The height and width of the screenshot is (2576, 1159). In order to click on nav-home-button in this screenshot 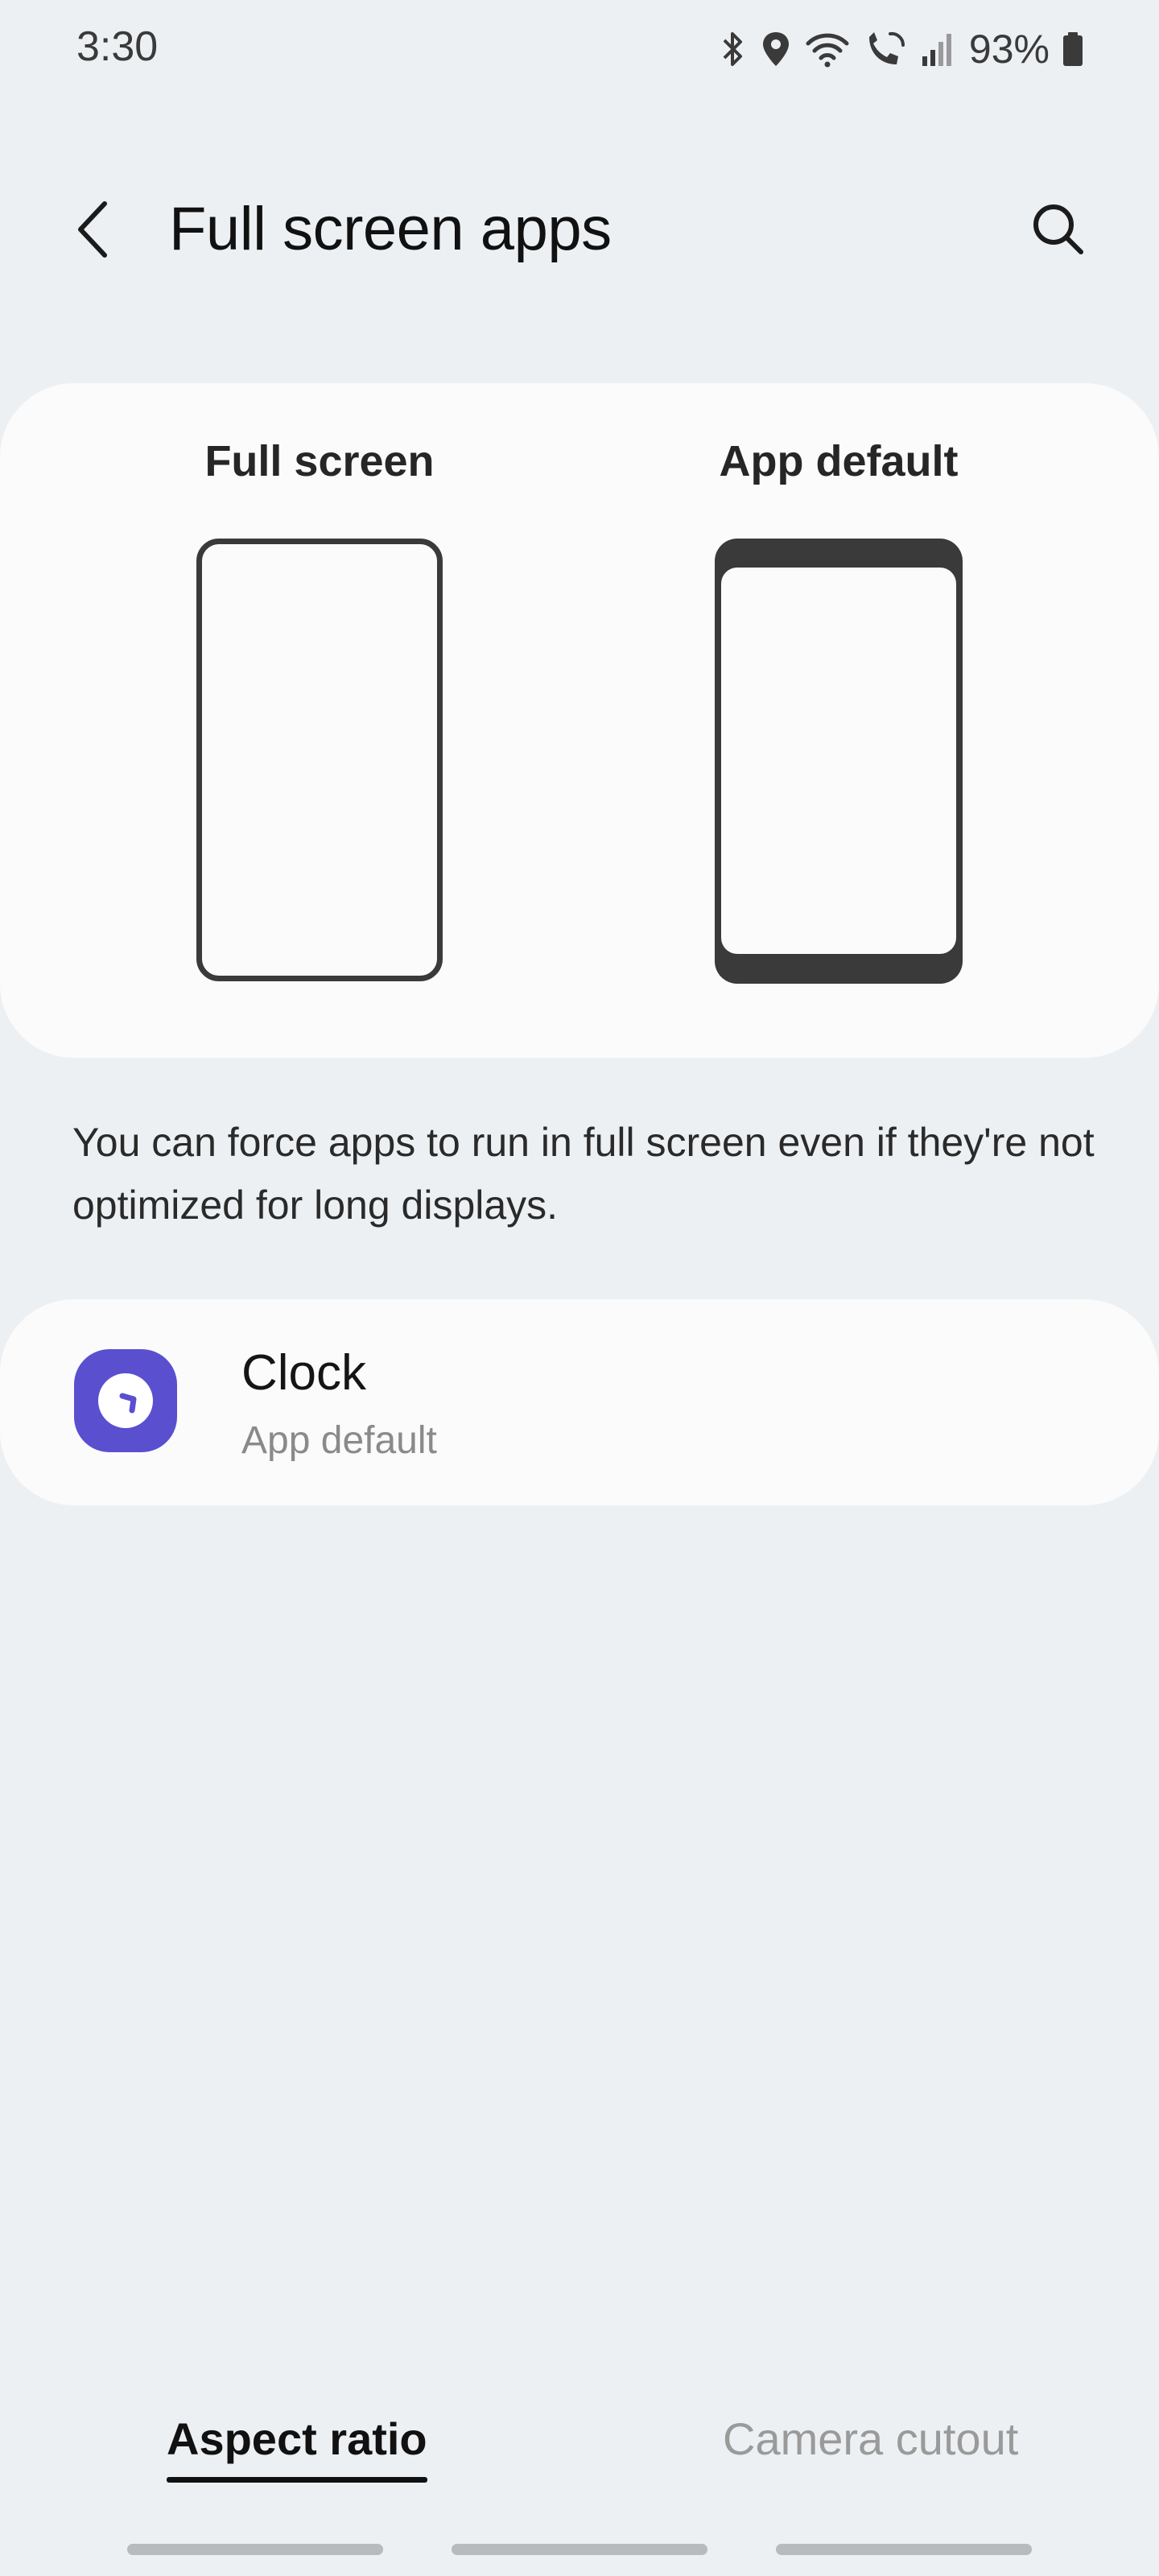, I will do `click(579, 2549)`.